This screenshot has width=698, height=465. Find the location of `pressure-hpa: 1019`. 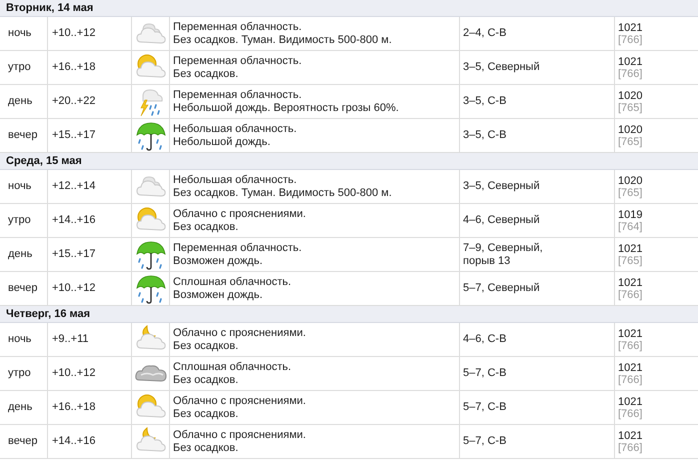

pressure-hpa: 1019 is located at coordinates (631, 214).